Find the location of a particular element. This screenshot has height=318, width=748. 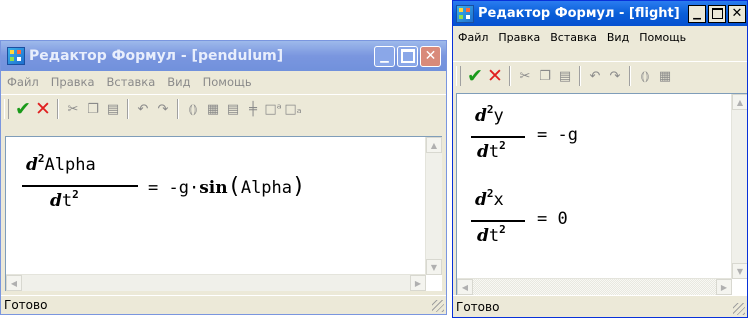

left-menu-bar: Файл Правка Вставка Вид Помощь is located at coordinates (223, 82).